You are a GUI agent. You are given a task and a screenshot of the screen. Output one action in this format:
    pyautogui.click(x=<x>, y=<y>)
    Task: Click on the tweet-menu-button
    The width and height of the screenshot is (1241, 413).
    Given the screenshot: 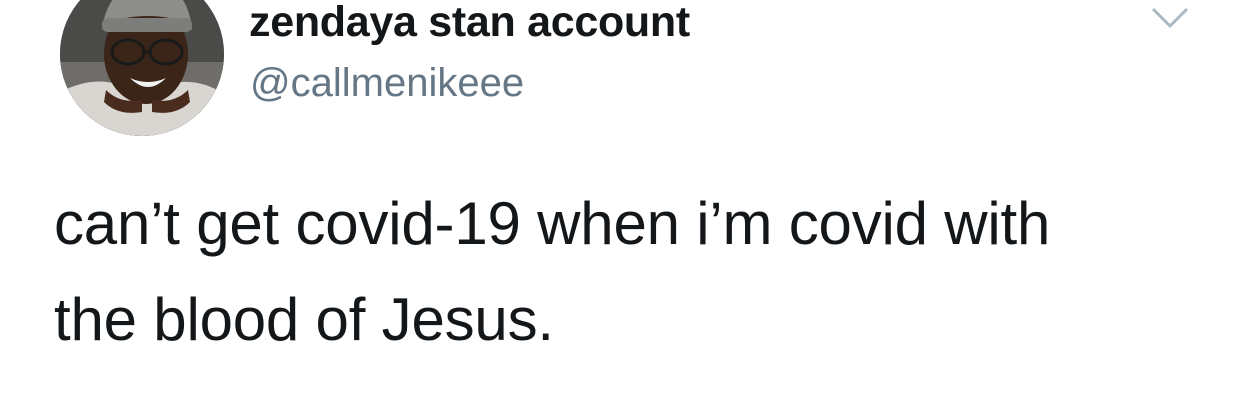 What is the action you would take?
    pyautogui.click(x=1170, y=19)
    